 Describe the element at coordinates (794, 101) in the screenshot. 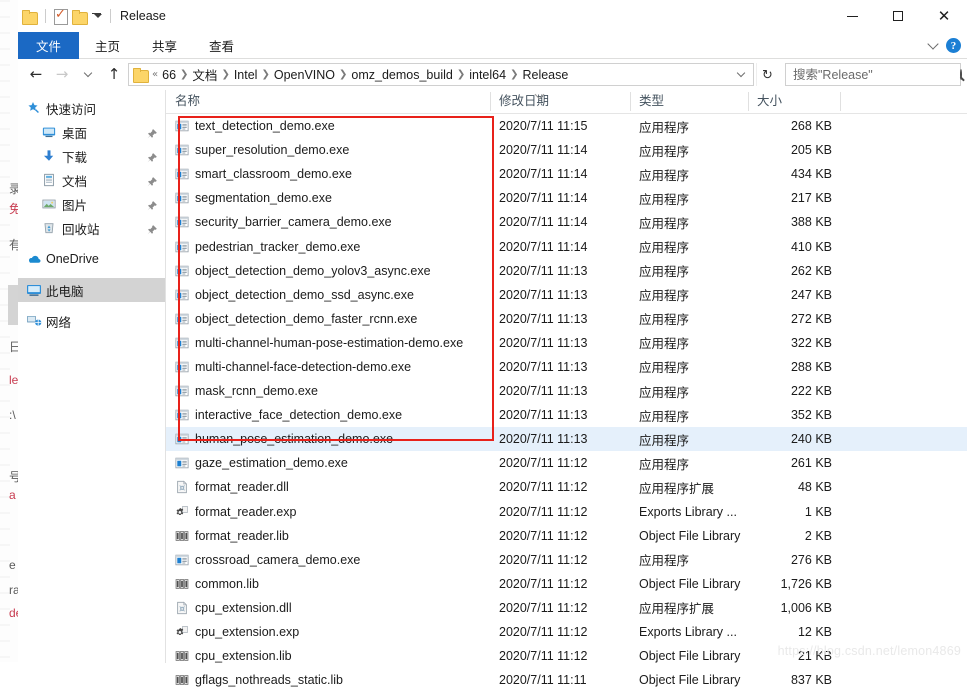

I see `column-header-size: 大小` at that location.